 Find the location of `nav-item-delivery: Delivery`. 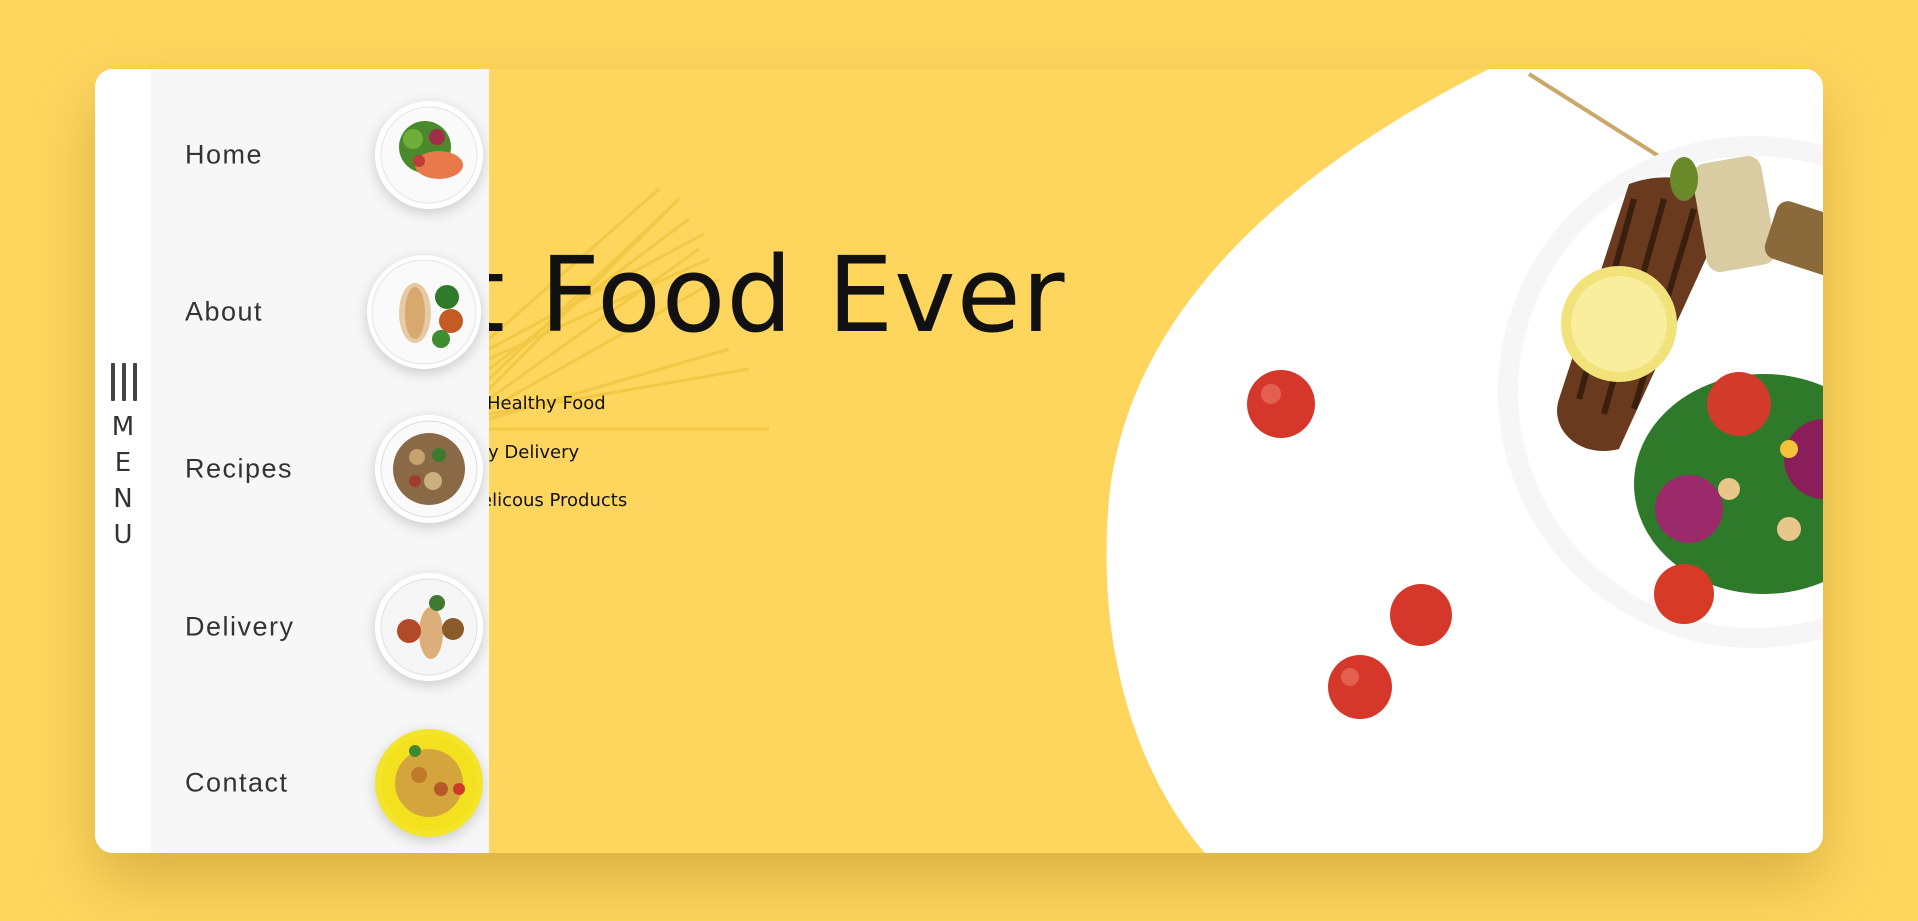

nav-item-delivery: Delivery is located at coordinates (320, 627).